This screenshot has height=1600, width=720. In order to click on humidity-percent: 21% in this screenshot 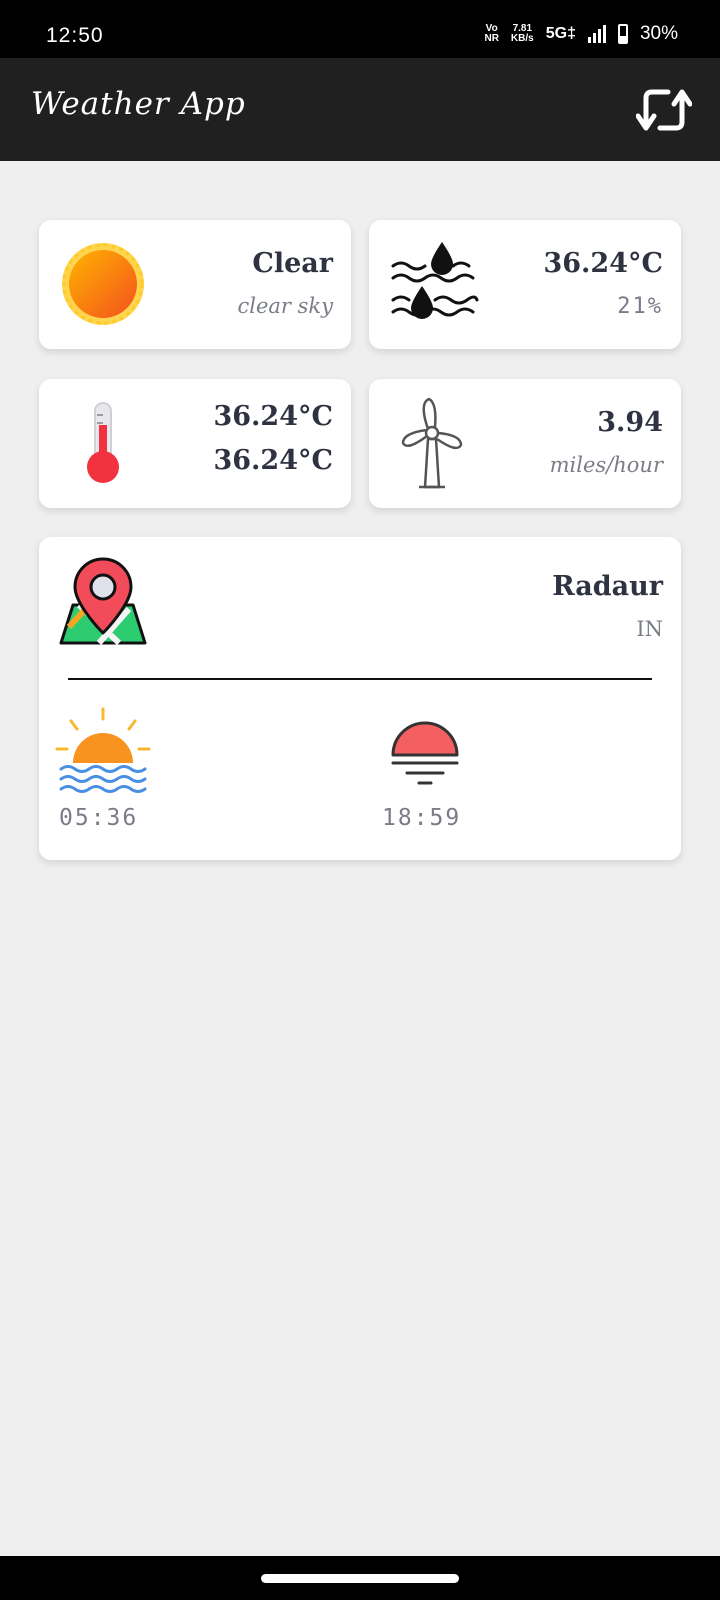, I will do `click(640, 306)`.